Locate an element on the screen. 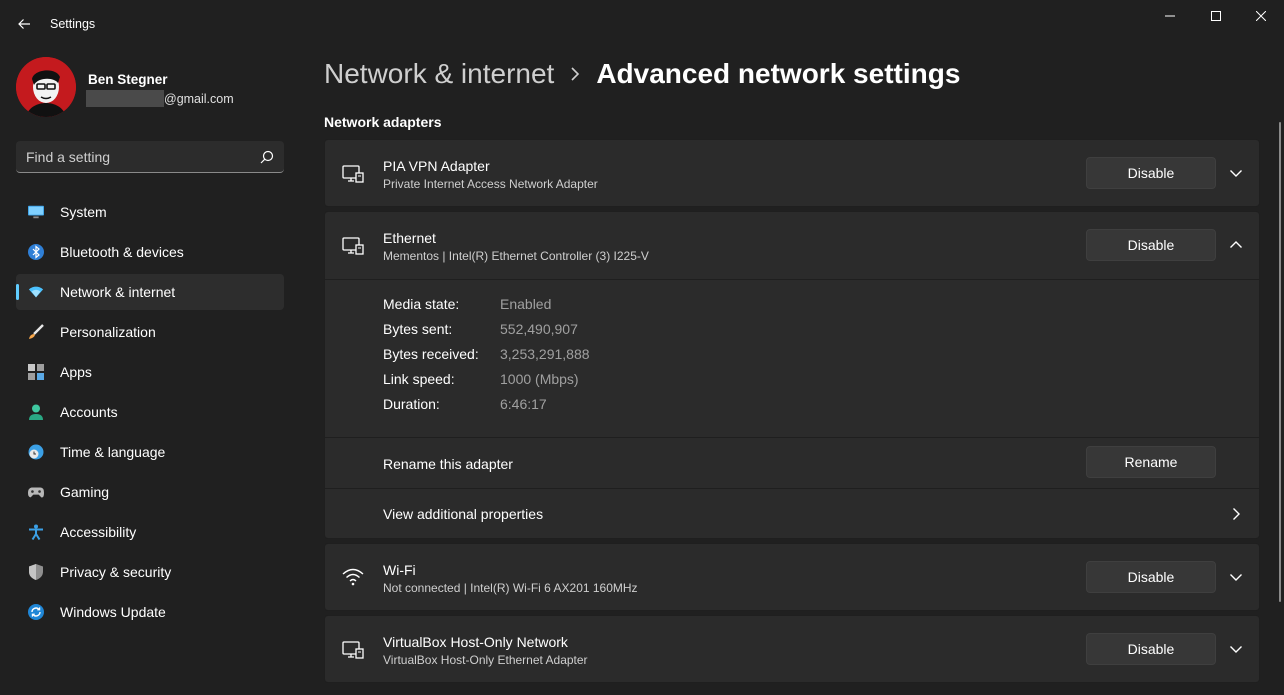  user-name: Ben Stegner is located at coordinates (128, 79).